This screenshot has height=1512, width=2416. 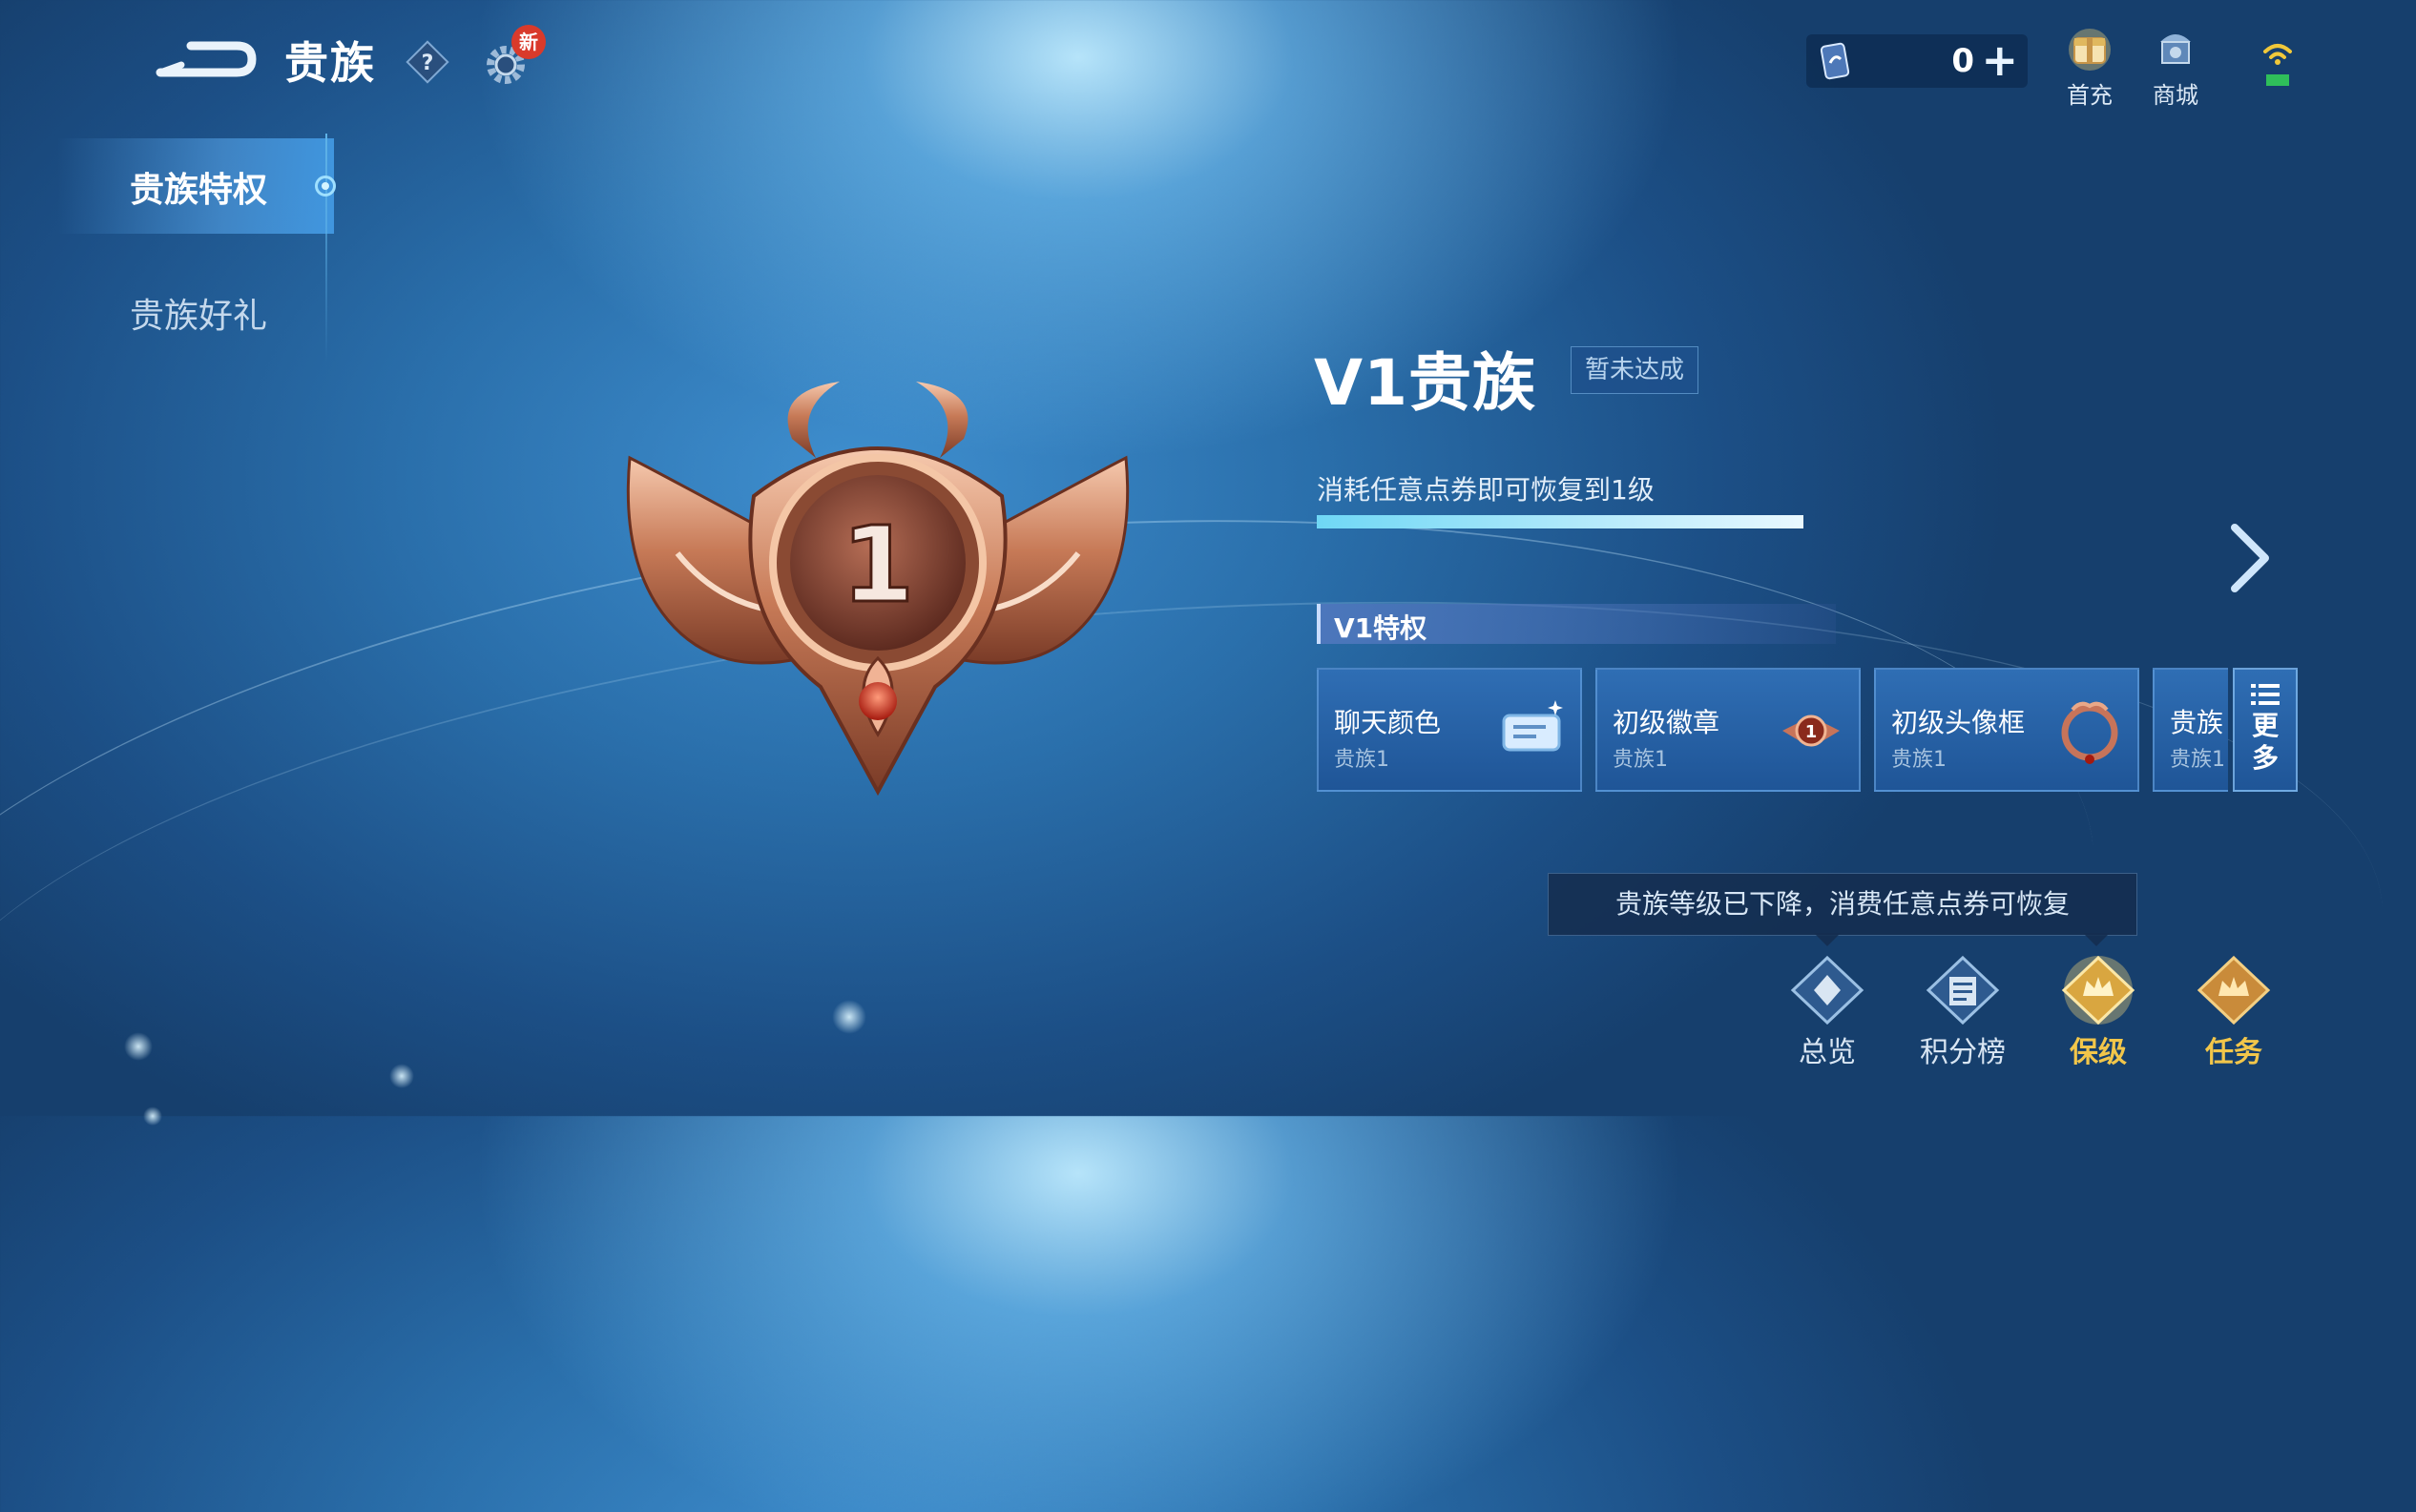 I want to click on avatar-frame-icon, so click(x=2089, y=733).